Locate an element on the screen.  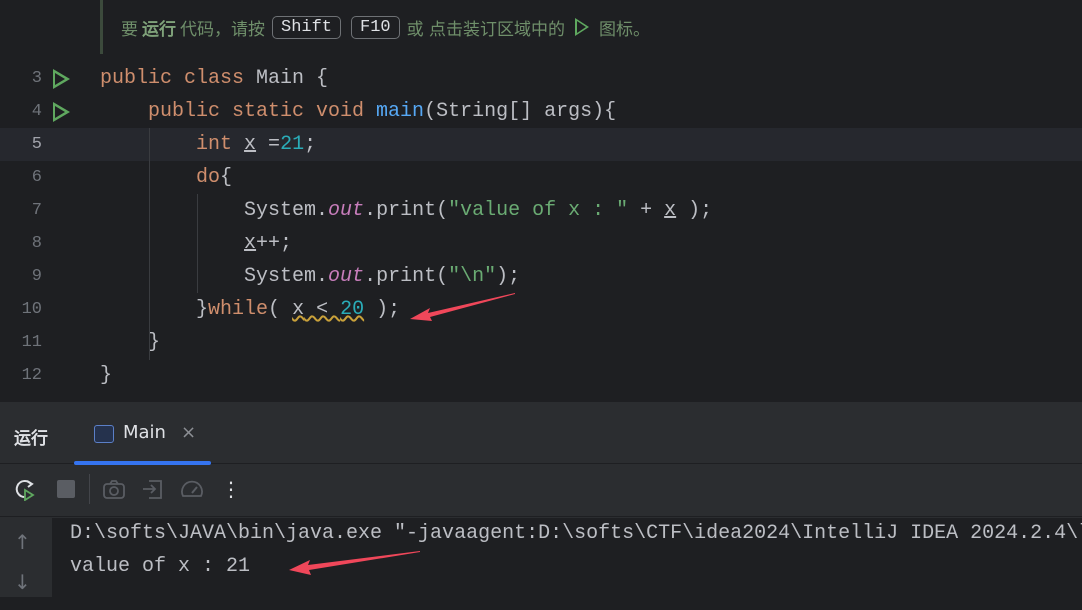
code-text: public static void main(String[] args){ is located at coordinates (358, 111).